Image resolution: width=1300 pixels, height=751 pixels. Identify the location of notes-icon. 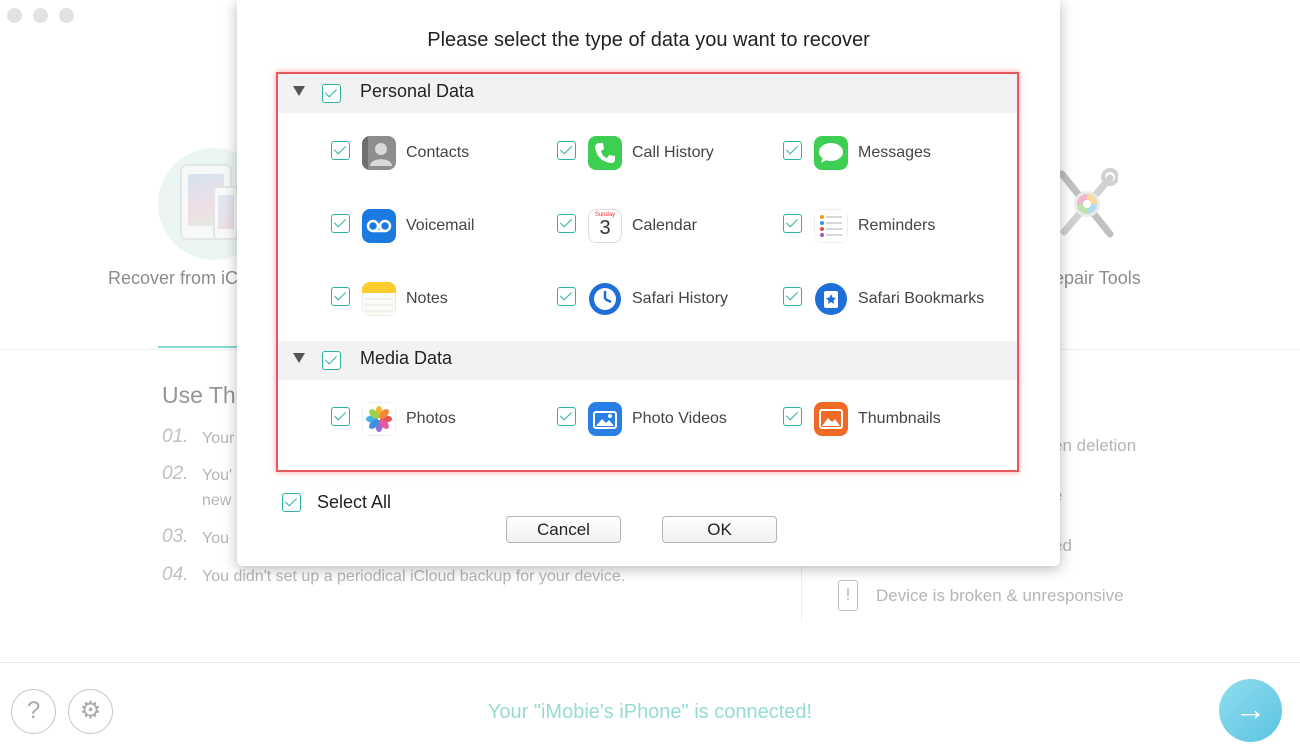
(379, 299).